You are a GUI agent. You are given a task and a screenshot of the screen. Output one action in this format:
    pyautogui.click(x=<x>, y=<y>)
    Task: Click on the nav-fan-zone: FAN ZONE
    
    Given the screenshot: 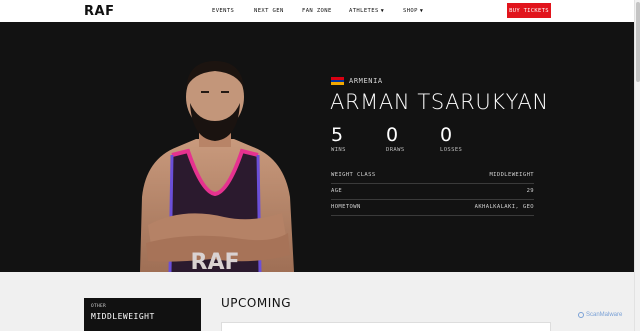 What is the action you would take?
    pyautogui.click(x=317, y=11)
    